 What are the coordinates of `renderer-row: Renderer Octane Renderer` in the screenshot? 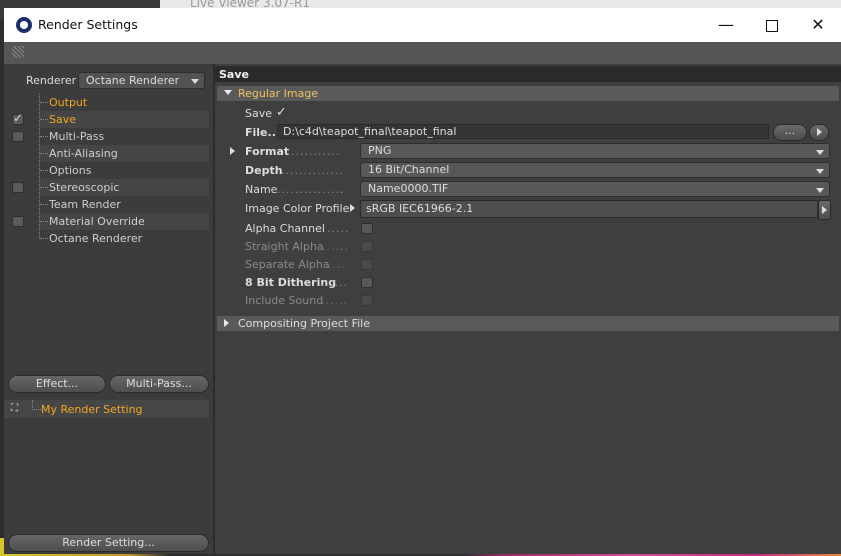 It's located at (108, 81).